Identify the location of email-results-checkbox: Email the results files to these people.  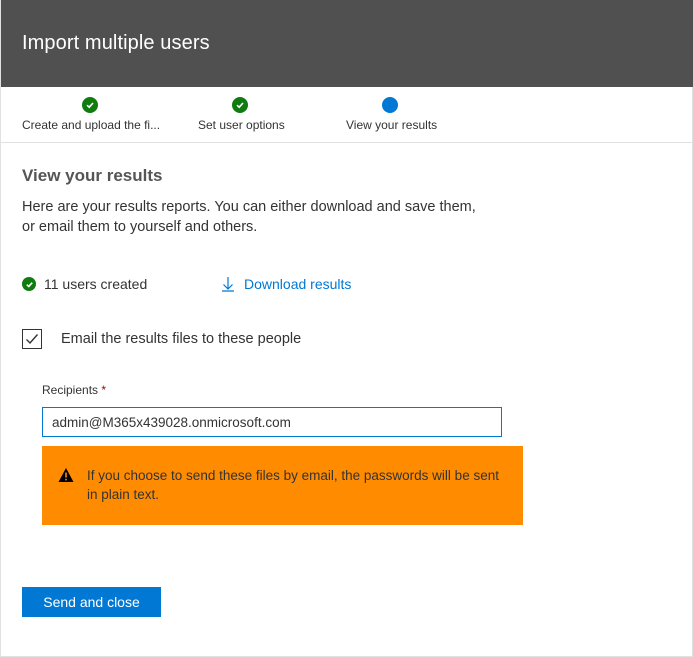
(161, 339).